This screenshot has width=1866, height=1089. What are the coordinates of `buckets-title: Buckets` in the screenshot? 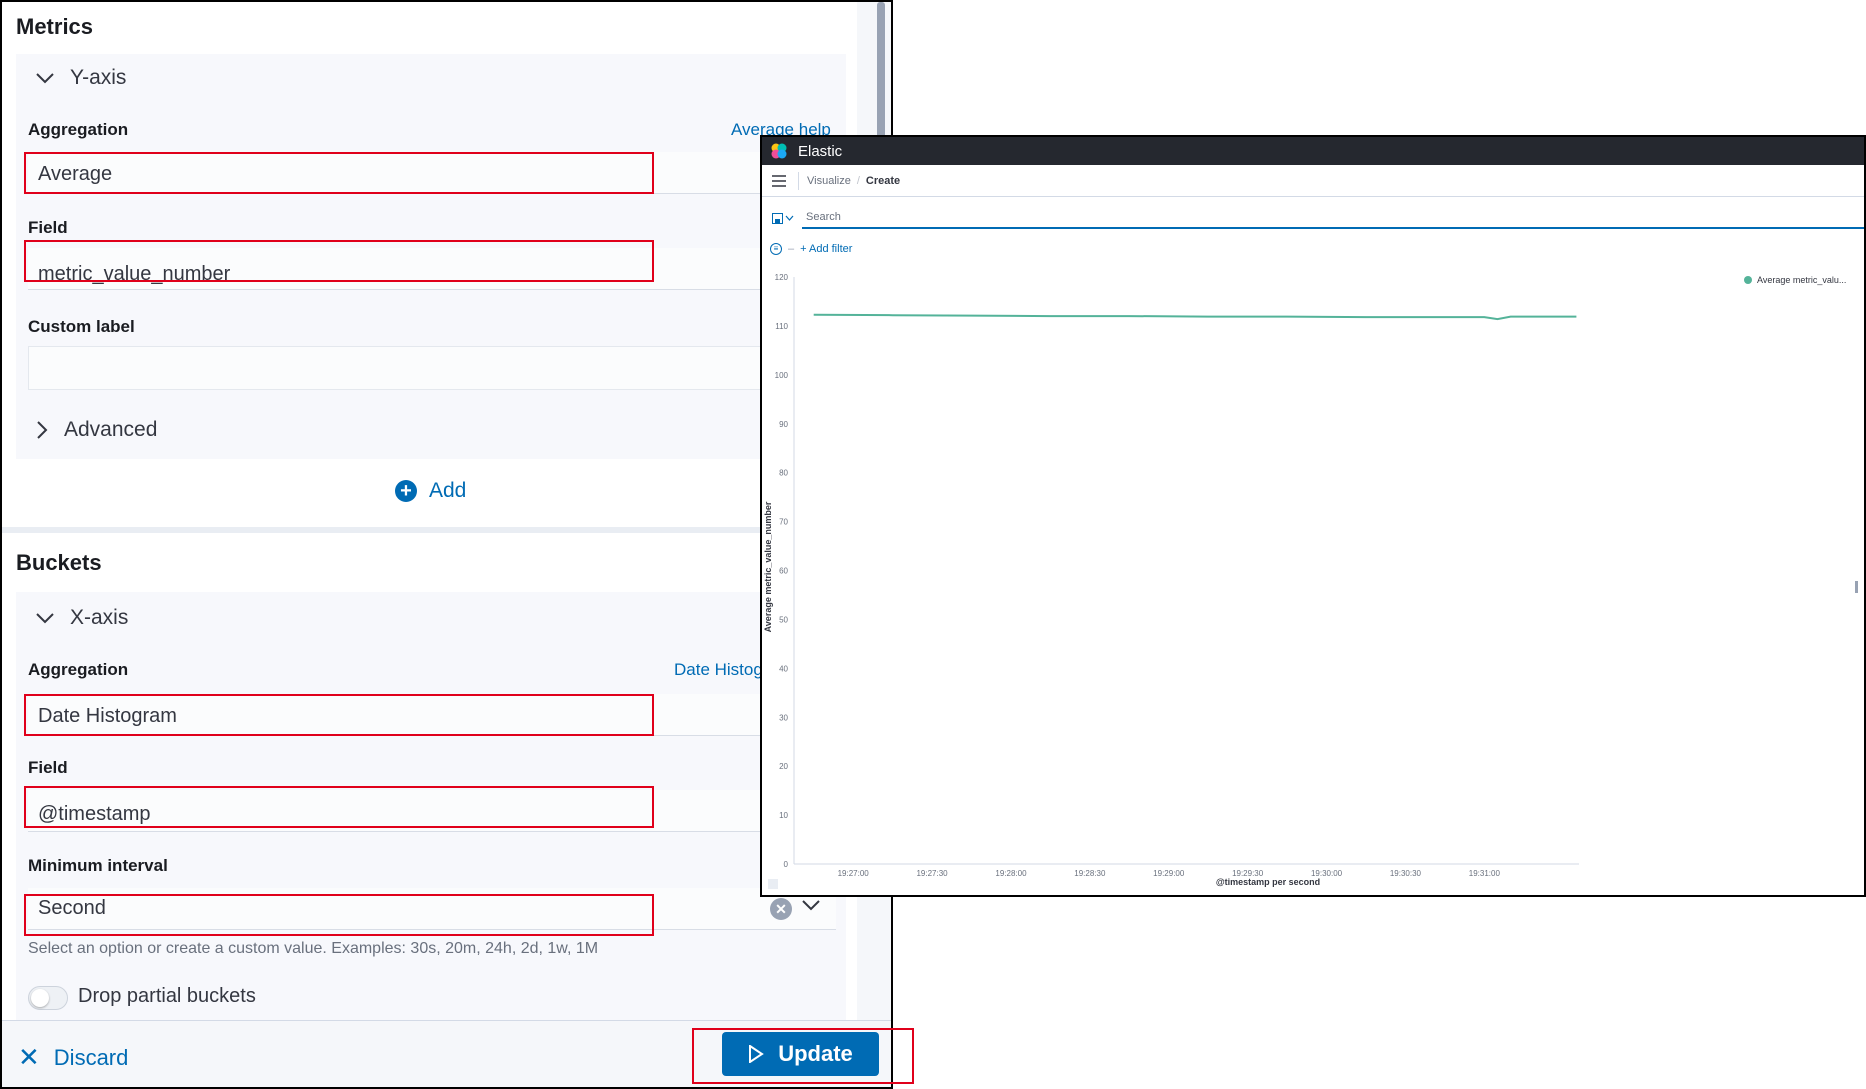 It's located at (59, 562).